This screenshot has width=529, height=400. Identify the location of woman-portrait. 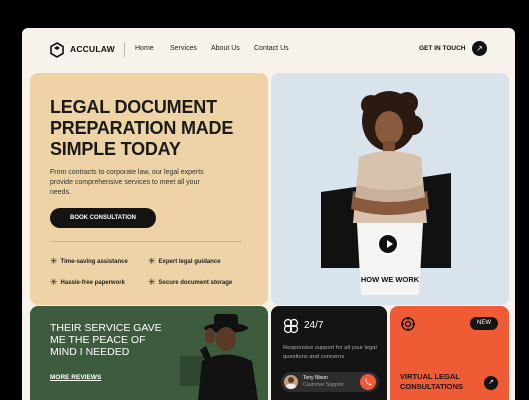
(390, 193).